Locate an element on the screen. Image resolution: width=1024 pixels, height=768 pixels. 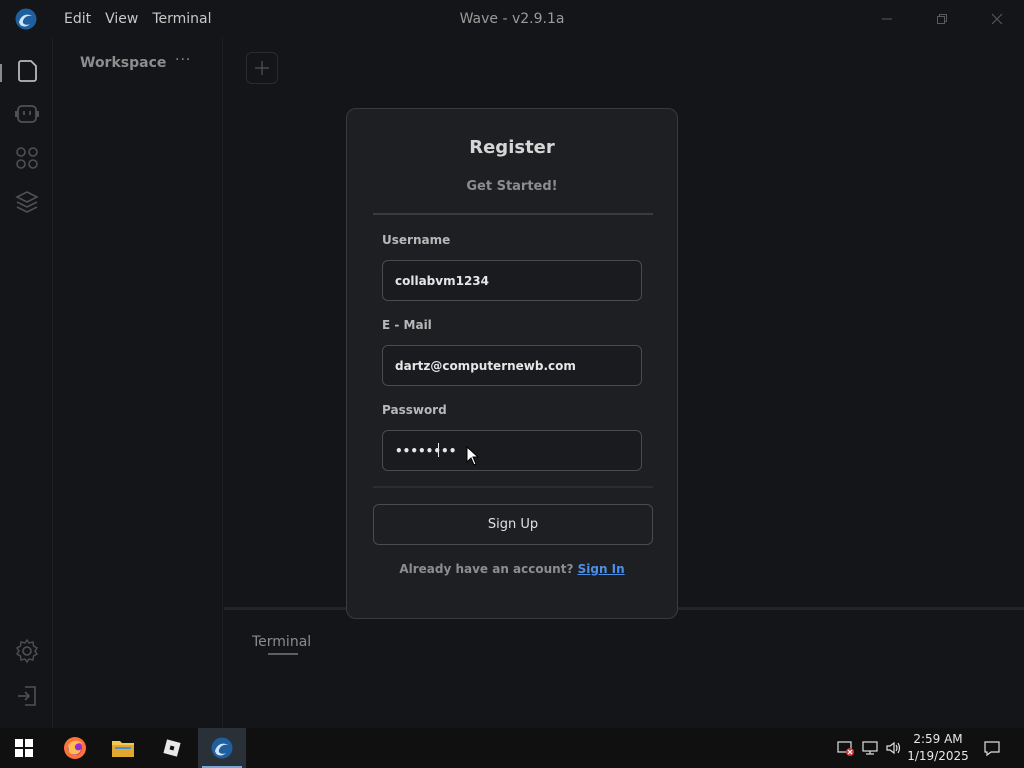
sign-in-link: Sign In is located at coordinates (601, 569).